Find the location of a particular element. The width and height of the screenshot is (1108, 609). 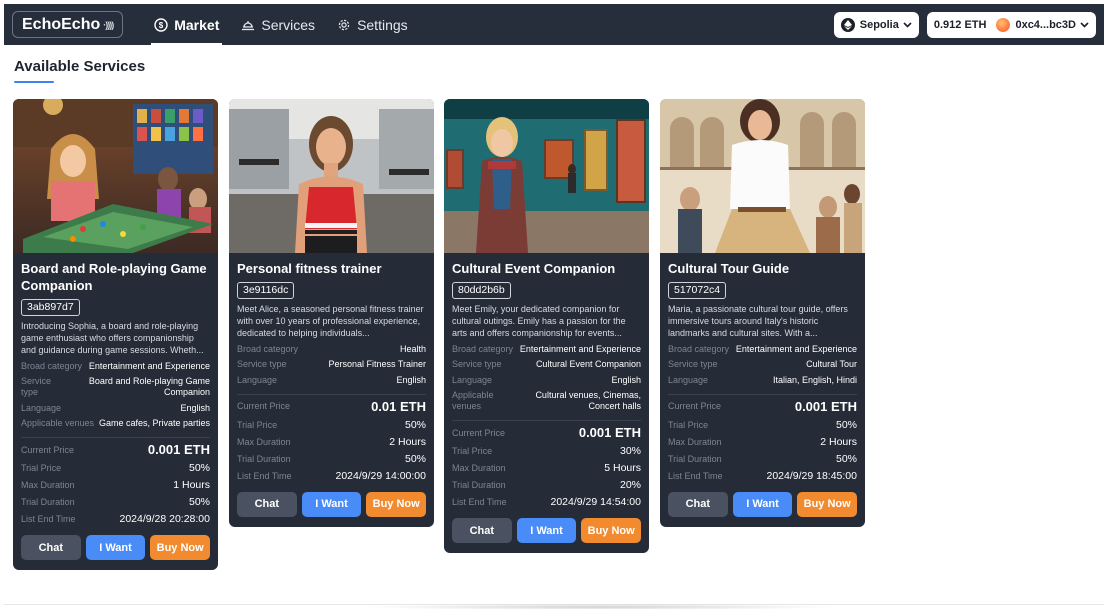

detail-value: Board and Role-playing Game Companion is located at coordinates (149, 386).